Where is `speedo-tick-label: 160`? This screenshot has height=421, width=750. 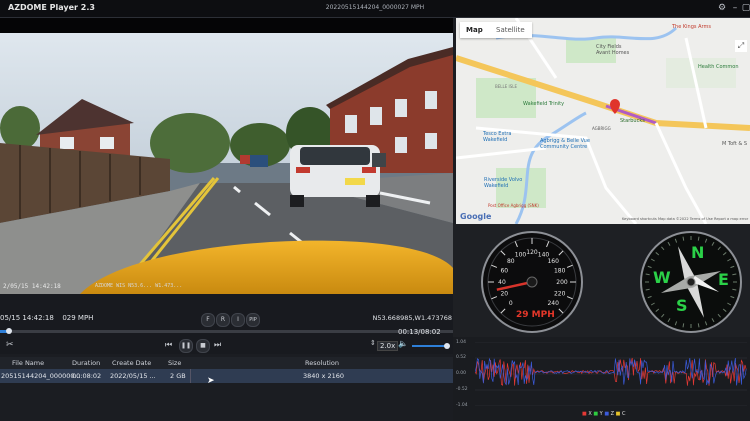
speedo-tick-label: 160 is located at coordinates (553, 261).